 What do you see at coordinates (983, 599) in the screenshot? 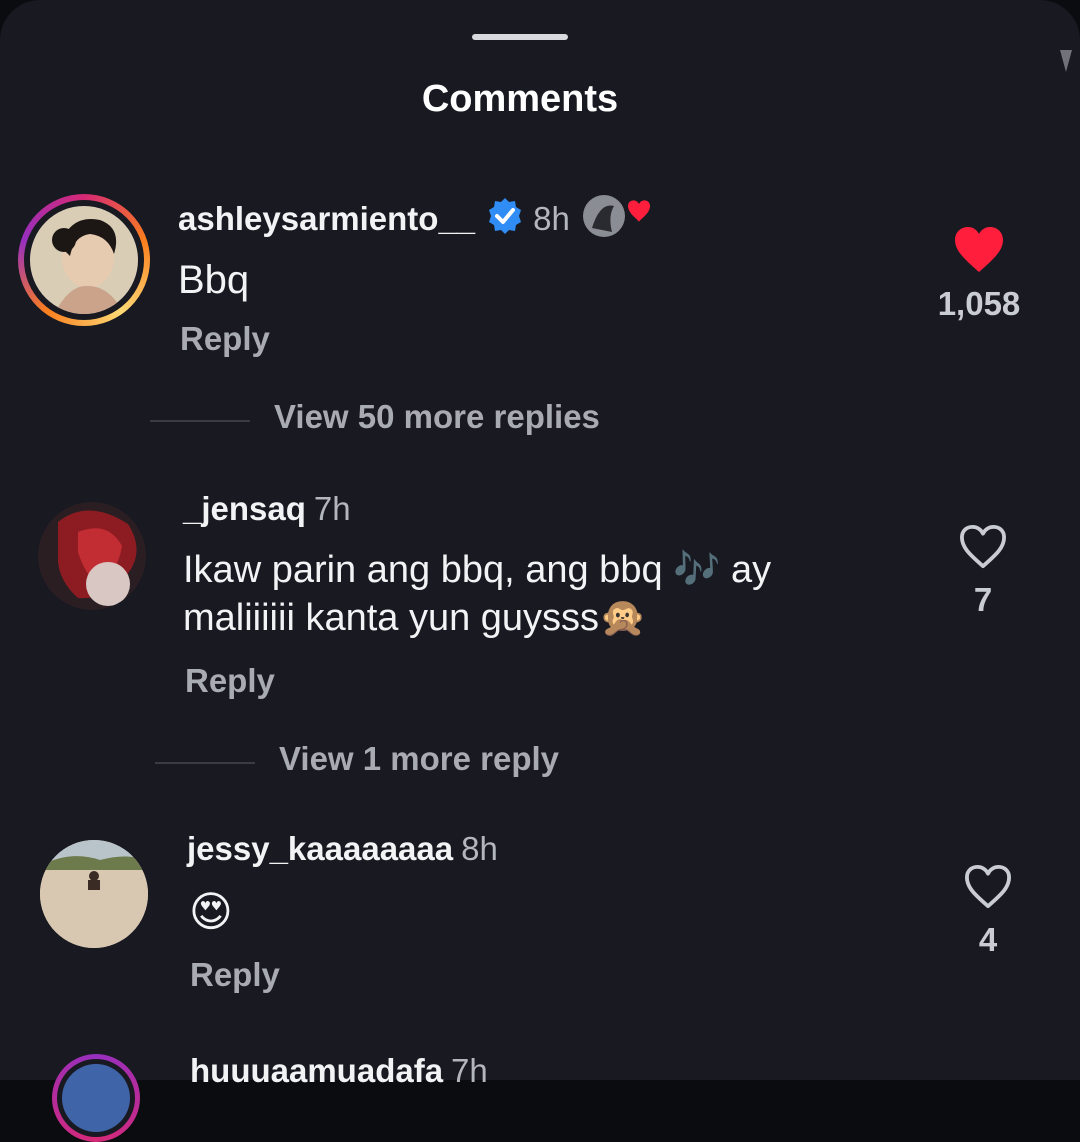
I see `like-count: 7` at bounding box center [983, 599].